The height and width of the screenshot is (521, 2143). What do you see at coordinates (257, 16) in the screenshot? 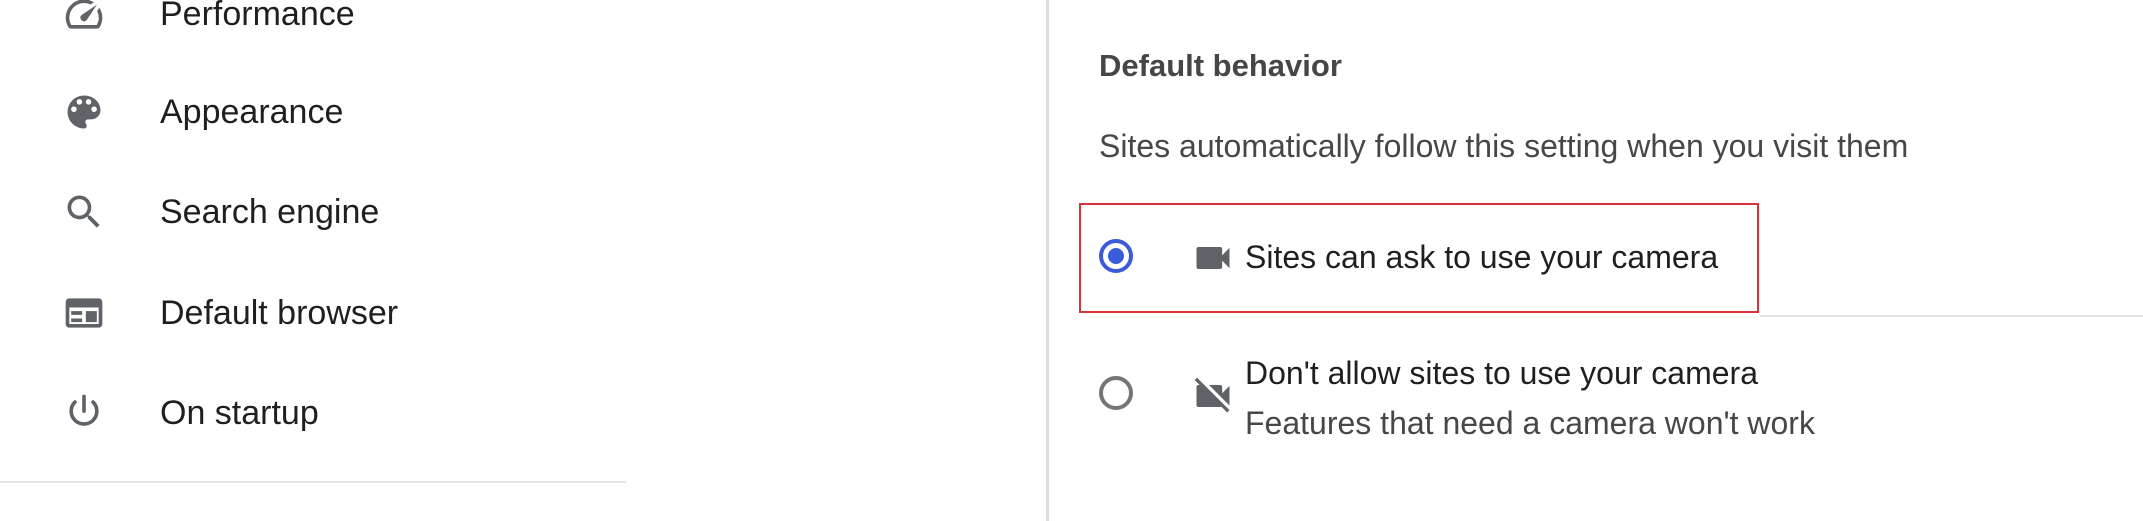
I see `sidebar-item-label: Performance` at bounding box center [257, 16].